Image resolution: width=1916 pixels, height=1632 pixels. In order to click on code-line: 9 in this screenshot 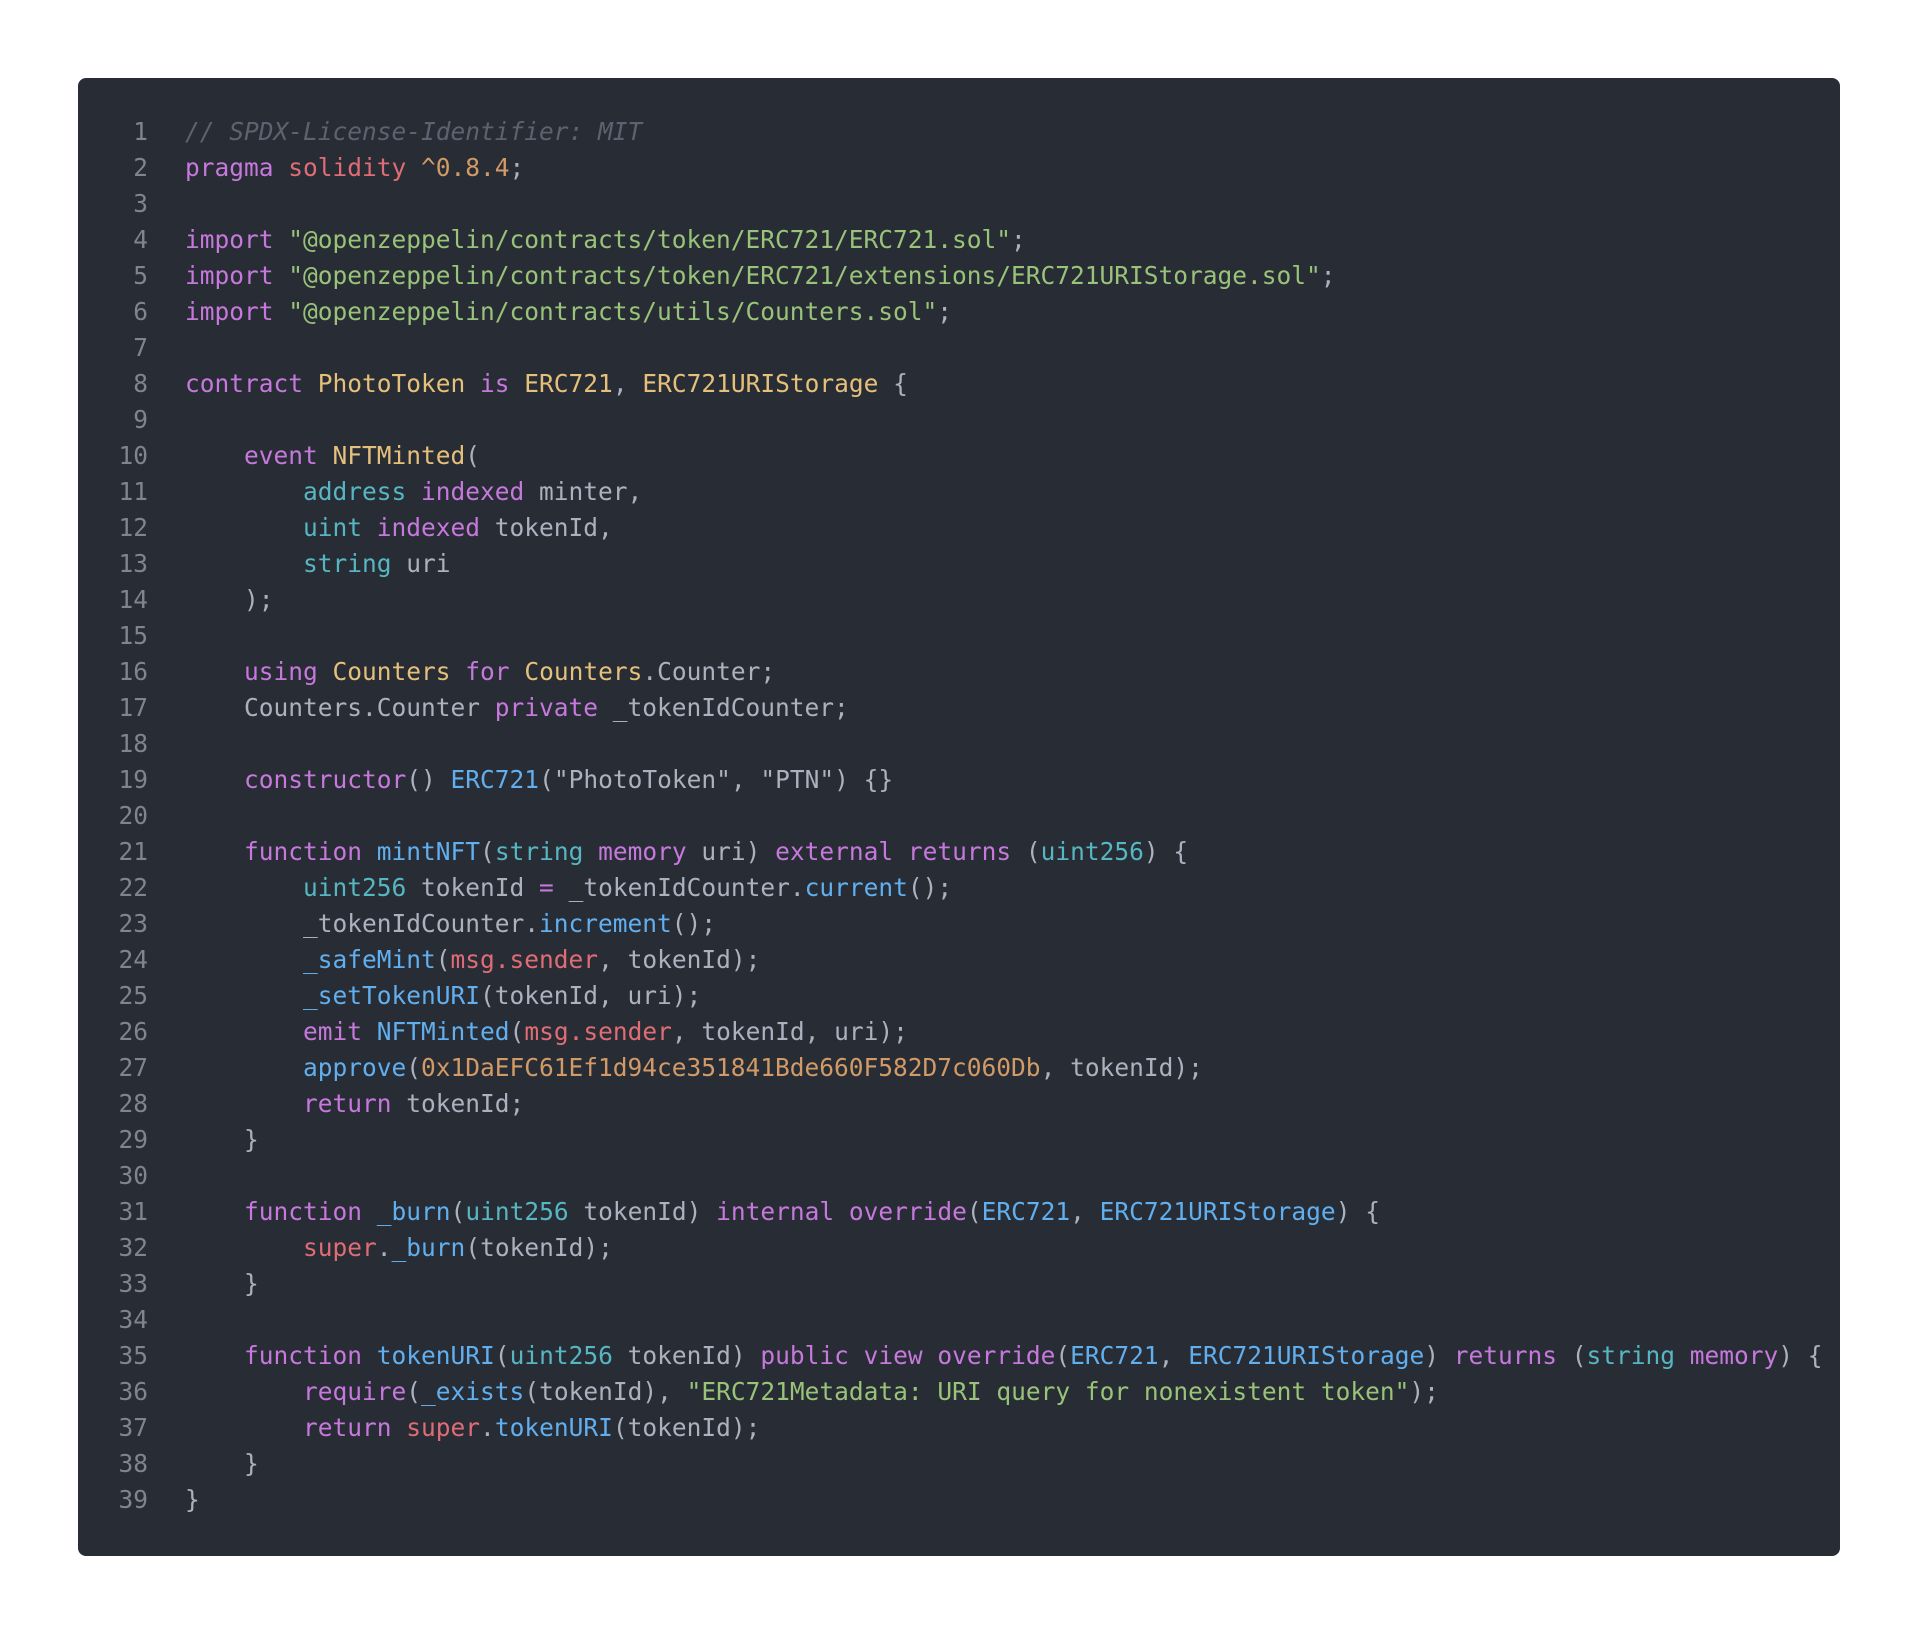, I will do `click(959, 420)`.